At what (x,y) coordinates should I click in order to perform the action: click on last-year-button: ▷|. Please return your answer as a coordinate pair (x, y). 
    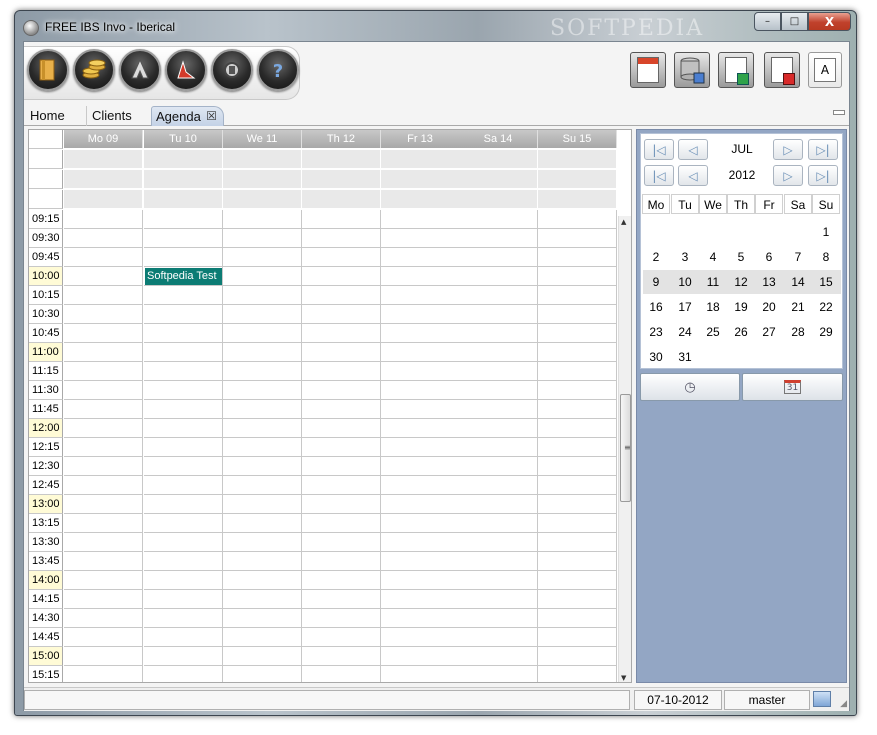
    Looking at the image, I should click on (823, 175).